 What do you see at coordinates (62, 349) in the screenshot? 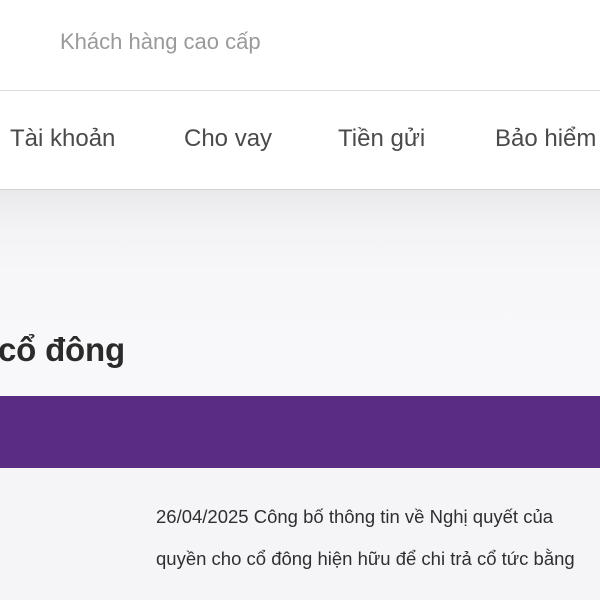
I see `page-title: cổ đông` at bounding box center [62, 349].